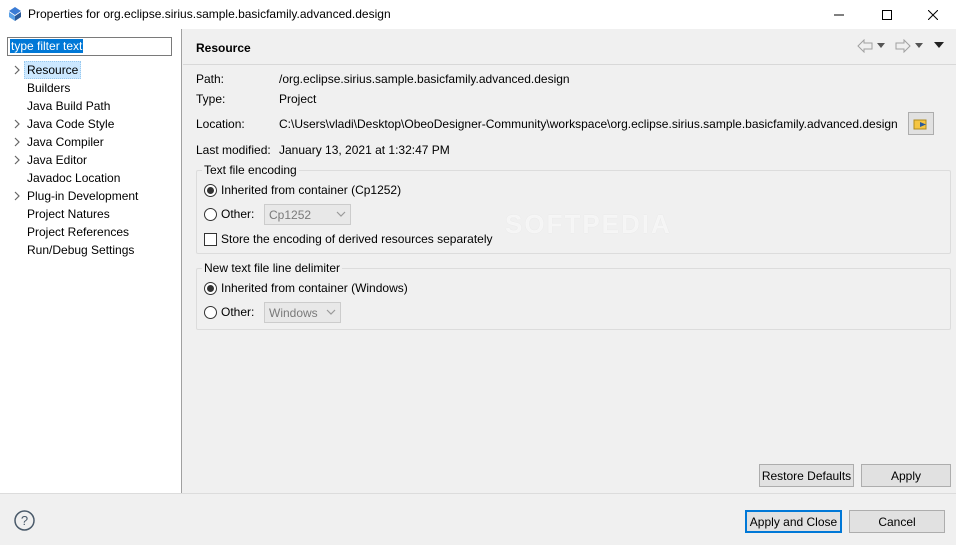  I want to click on tree-item-java-compiler: Java Compiler, so click(91, 142).